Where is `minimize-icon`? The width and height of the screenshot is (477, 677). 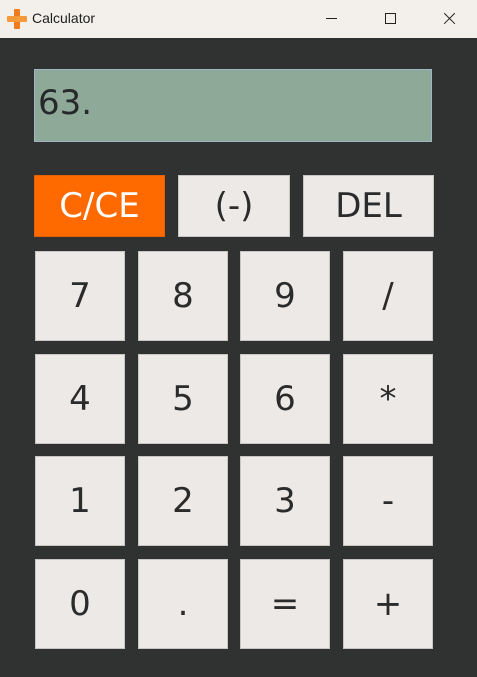 minimize-icon is located at coordinates (331, 18).